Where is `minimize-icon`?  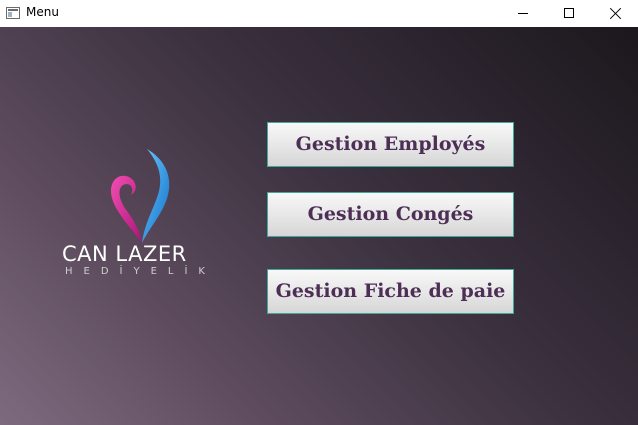 minimize-icon is located at coordinates (523, 13).